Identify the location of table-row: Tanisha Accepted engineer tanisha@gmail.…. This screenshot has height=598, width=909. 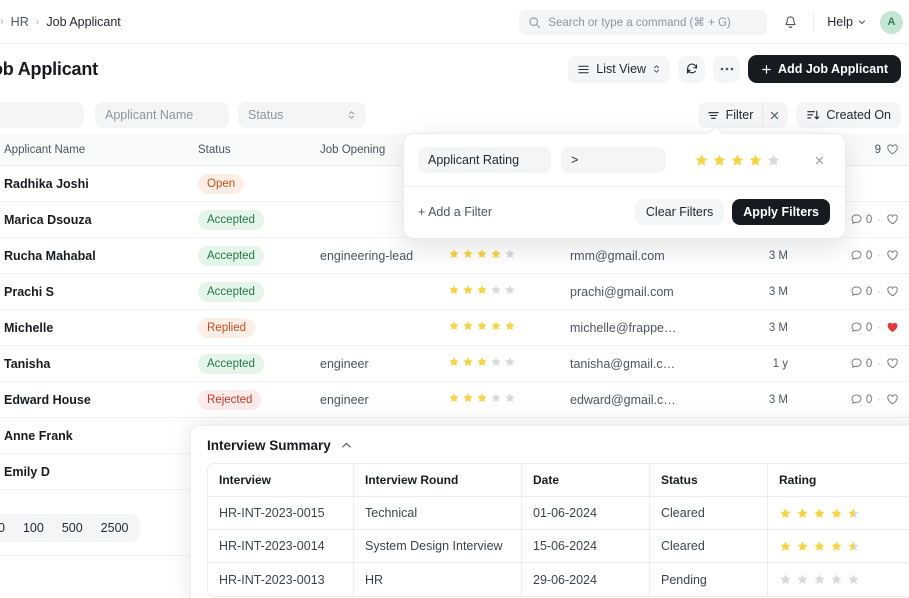
(454, 364).